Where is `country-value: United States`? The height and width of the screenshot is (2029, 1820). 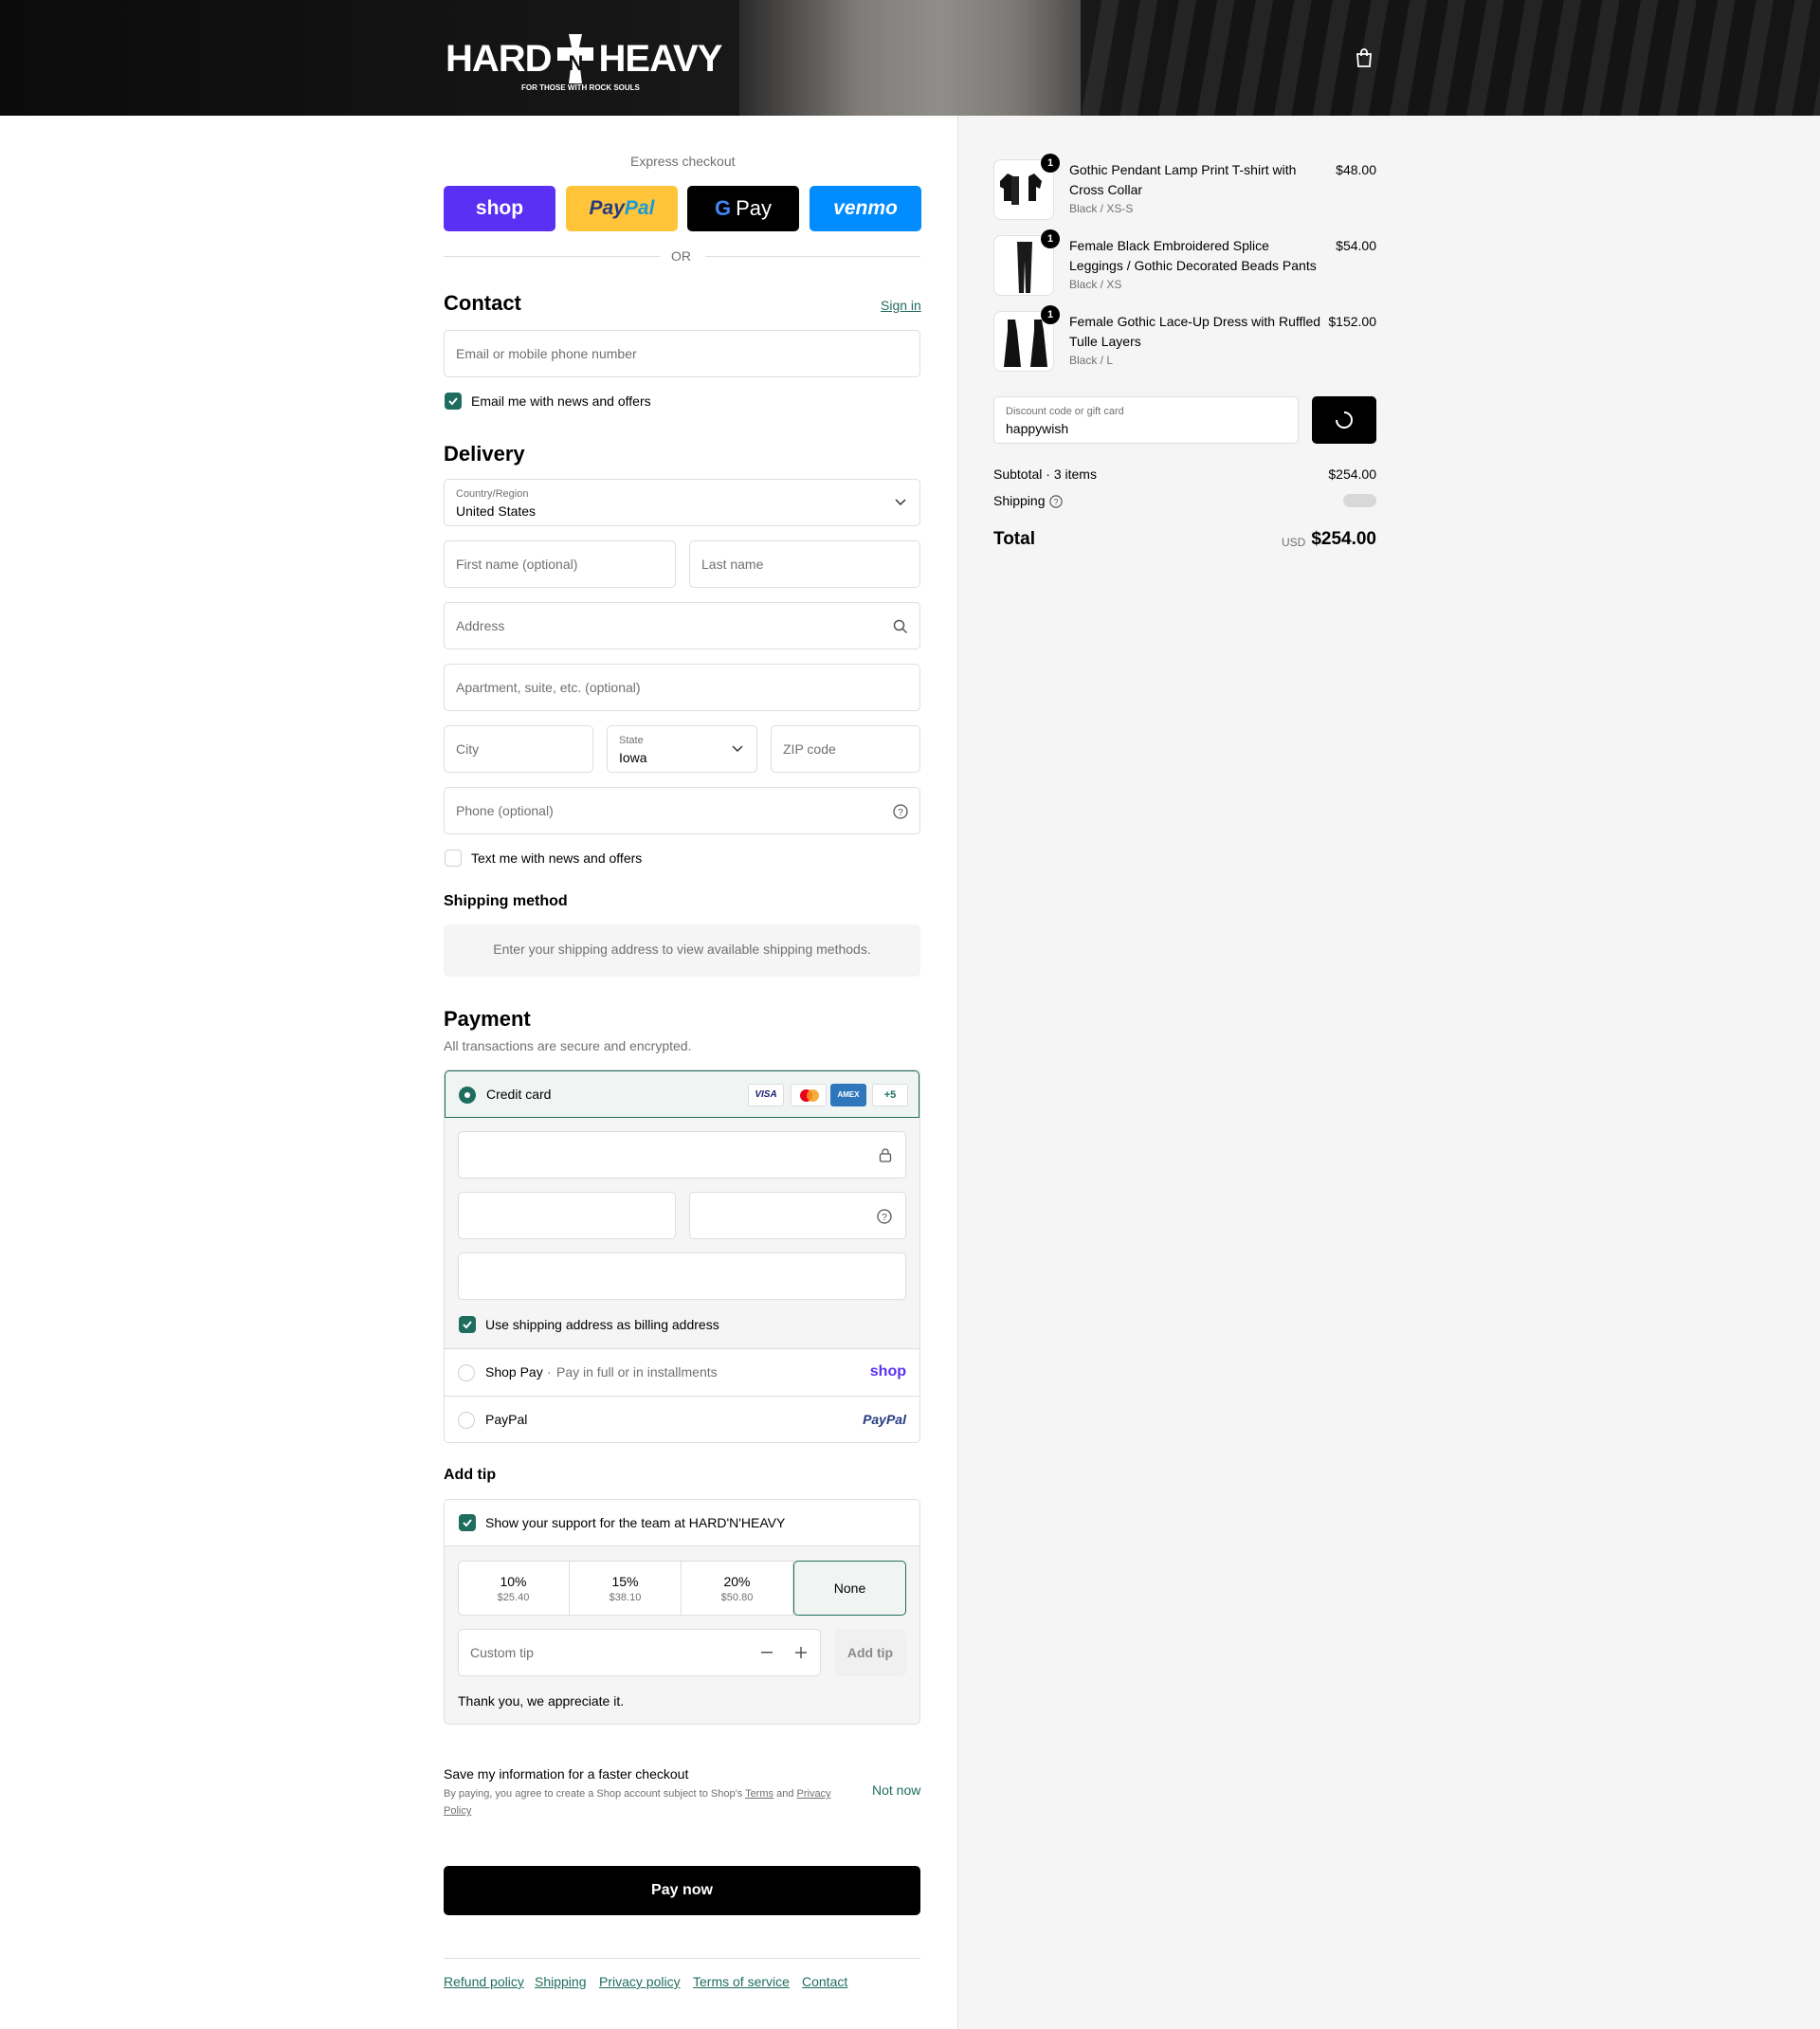 country-value: United States is located at coordinates (496, 511).